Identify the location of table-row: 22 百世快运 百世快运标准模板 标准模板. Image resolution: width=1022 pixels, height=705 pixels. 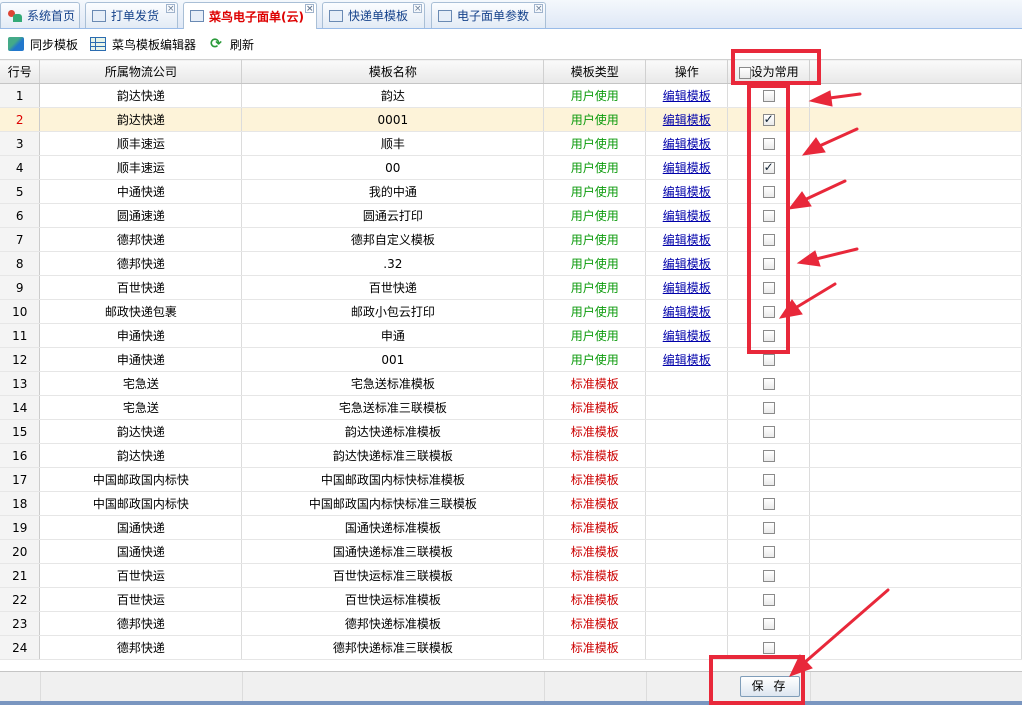
(511, 599).